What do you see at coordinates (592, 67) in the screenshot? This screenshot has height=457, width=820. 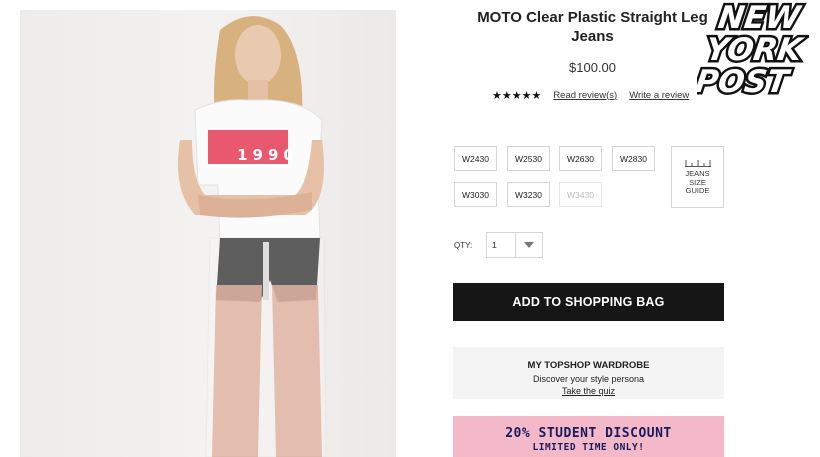 I see `product-price: $100.00` at bounding box center [592, 67].